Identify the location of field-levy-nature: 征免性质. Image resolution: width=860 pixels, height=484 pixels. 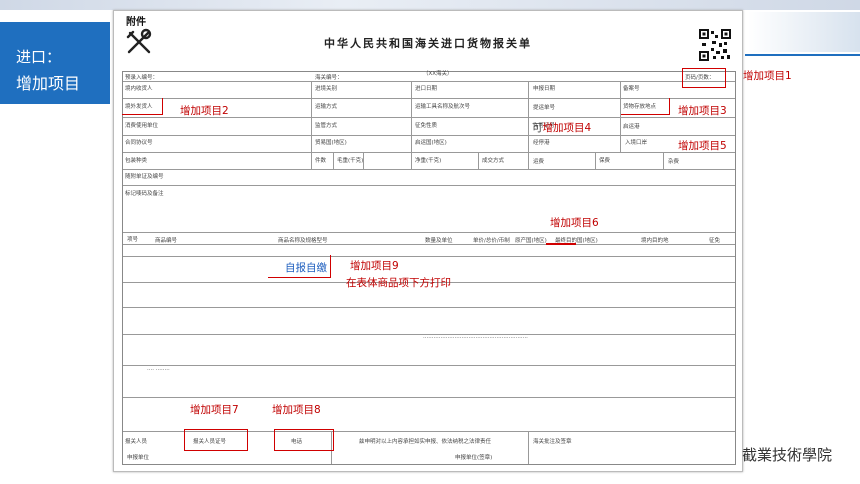
(426, 126).